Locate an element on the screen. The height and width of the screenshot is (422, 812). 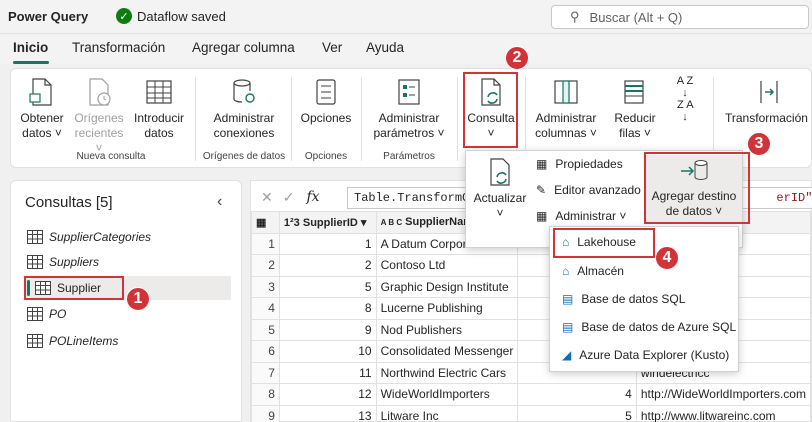
row-number: 1 is located at coordinates (265, 243).